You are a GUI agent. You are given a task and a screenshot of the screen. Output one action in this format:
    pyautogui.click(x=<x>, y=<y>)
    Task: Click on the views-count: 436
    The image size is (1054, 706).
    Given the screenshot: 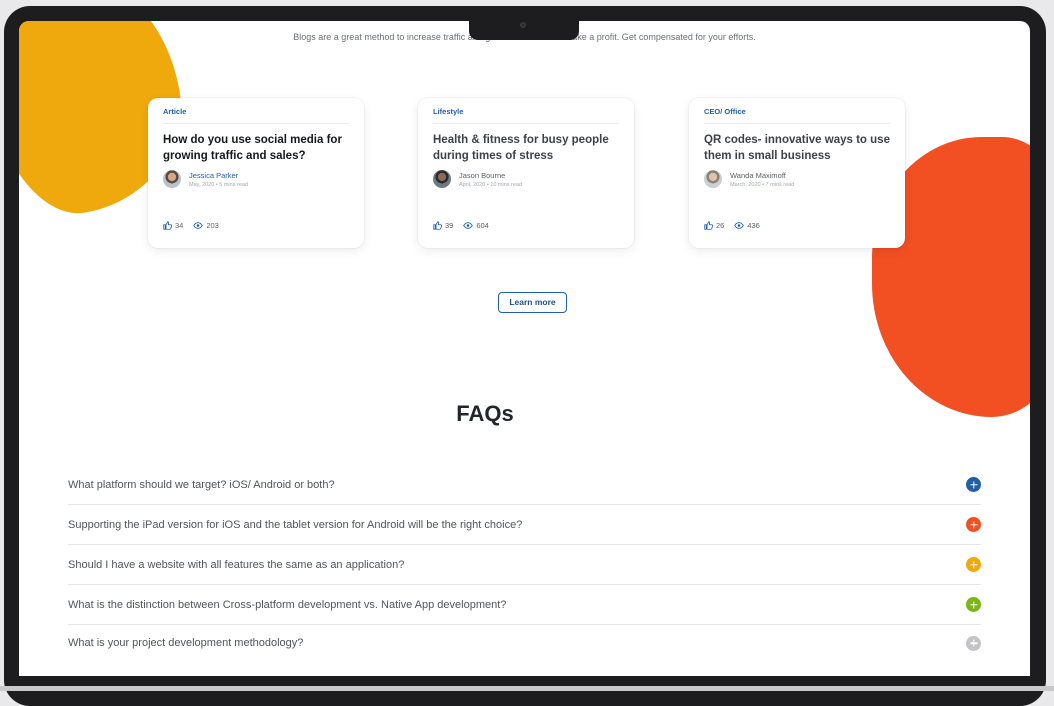 What is the action you would take?
    pyautogui.click(x=753, y=225)
    